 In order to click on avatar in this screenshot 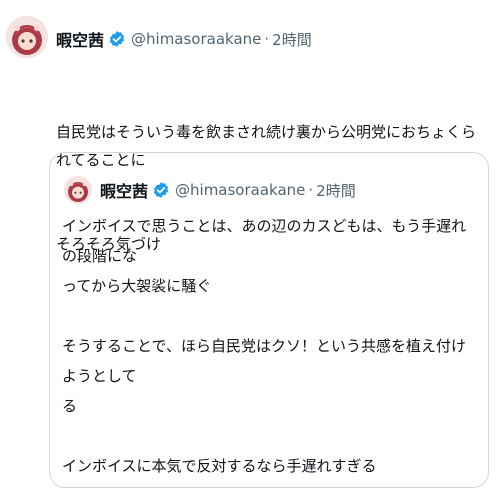, I will do `click(27, 37)`.